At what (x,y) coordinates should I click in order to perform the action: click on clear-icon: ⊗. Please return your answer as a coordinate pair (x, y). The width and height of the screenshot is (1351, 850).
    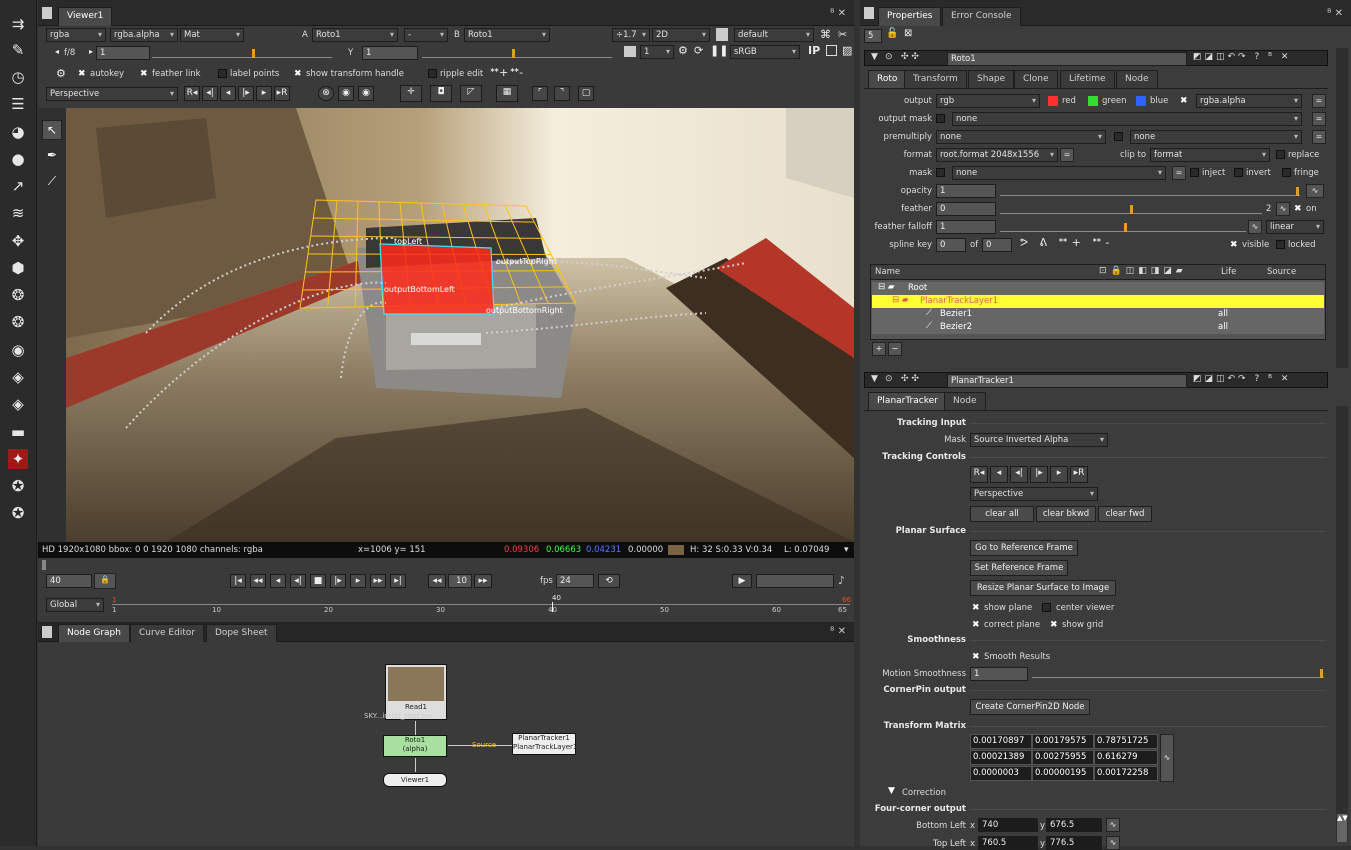
    Looking at the image, I should click on (326, 93).